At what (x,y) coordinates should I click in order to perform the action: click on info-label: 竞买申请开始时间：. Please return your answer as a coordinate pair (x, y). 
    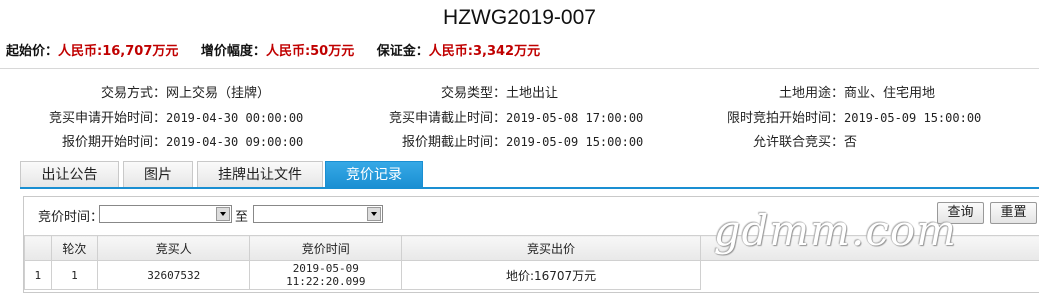
    Looking at the image, I should click on (98, 116).